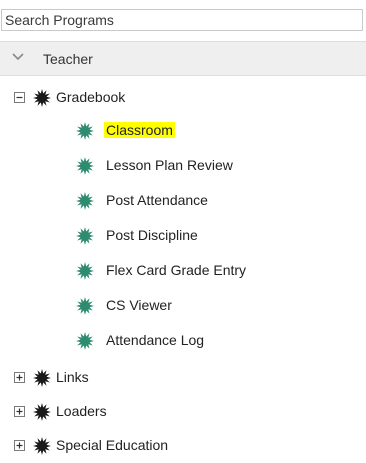  What do you see at coordinates (213, 306) in the screenshot?
I see `tree-item-cs-viewer: CS Viewer` at bounding box center [213, 306].